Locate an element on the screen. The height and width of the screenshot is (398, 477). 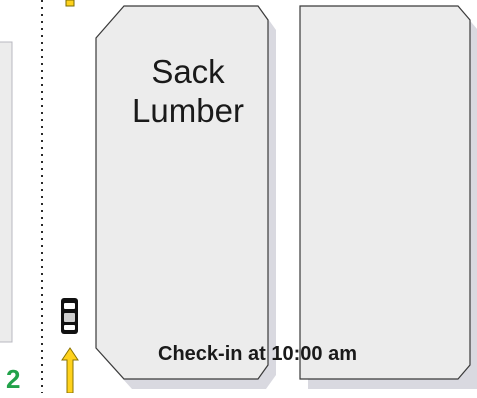
building-name-line-1: Sack is located at coordinates (188, 71).